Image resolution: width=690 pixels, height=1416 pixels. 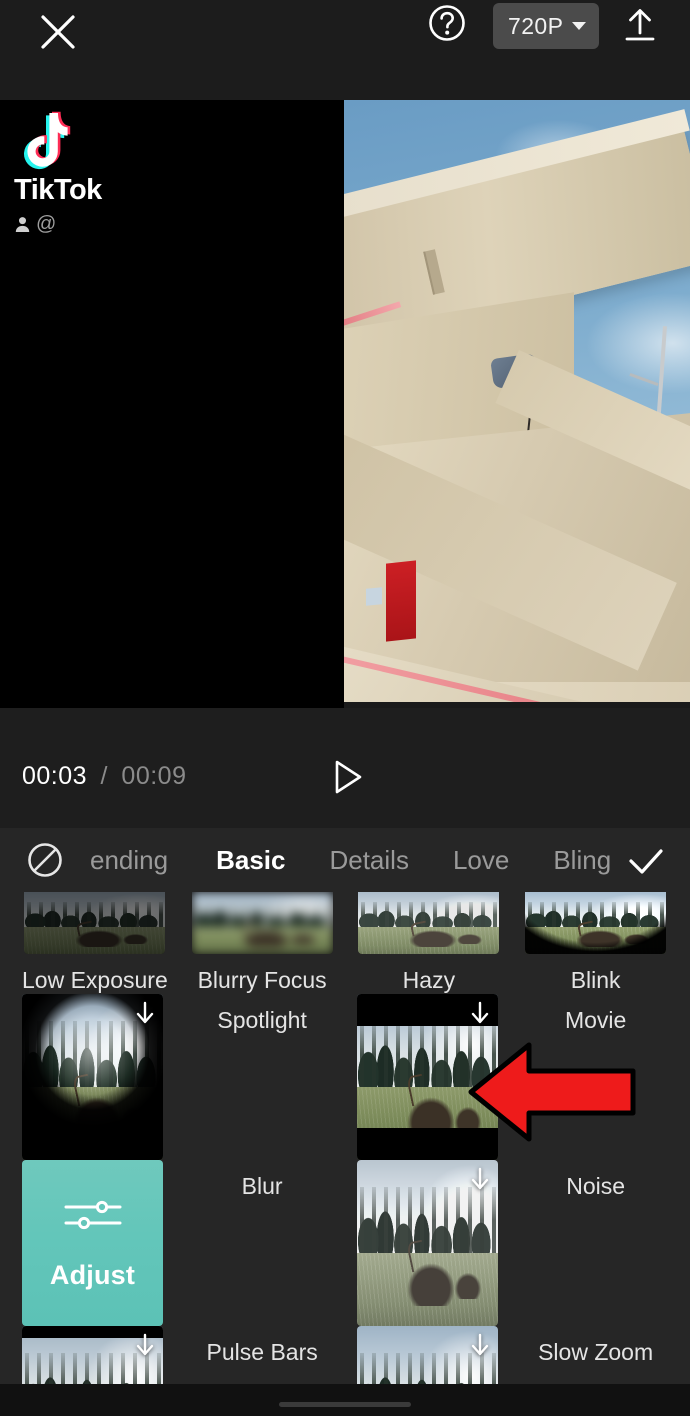 What do you see at coordinates (579, 26) in the screenshot?
I see `chevron-down-icon` at bounding box center [579, 26].